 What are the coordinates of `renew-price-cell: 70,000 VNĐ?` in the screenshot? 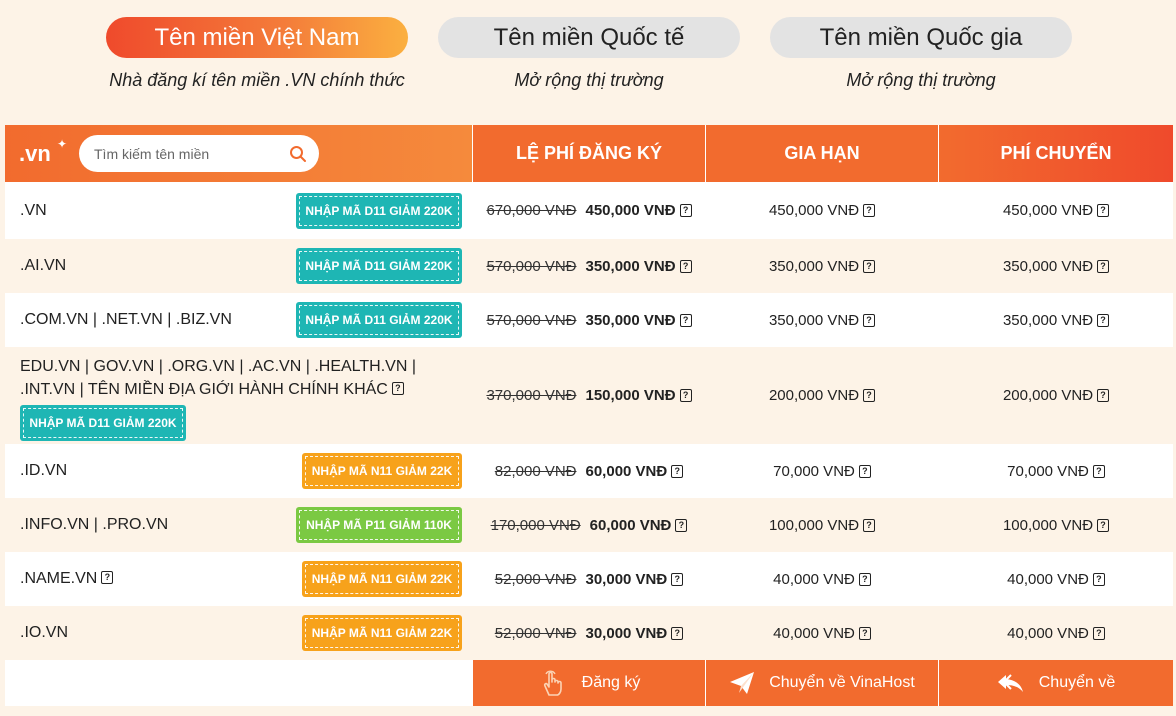 It's located at (821, 471).